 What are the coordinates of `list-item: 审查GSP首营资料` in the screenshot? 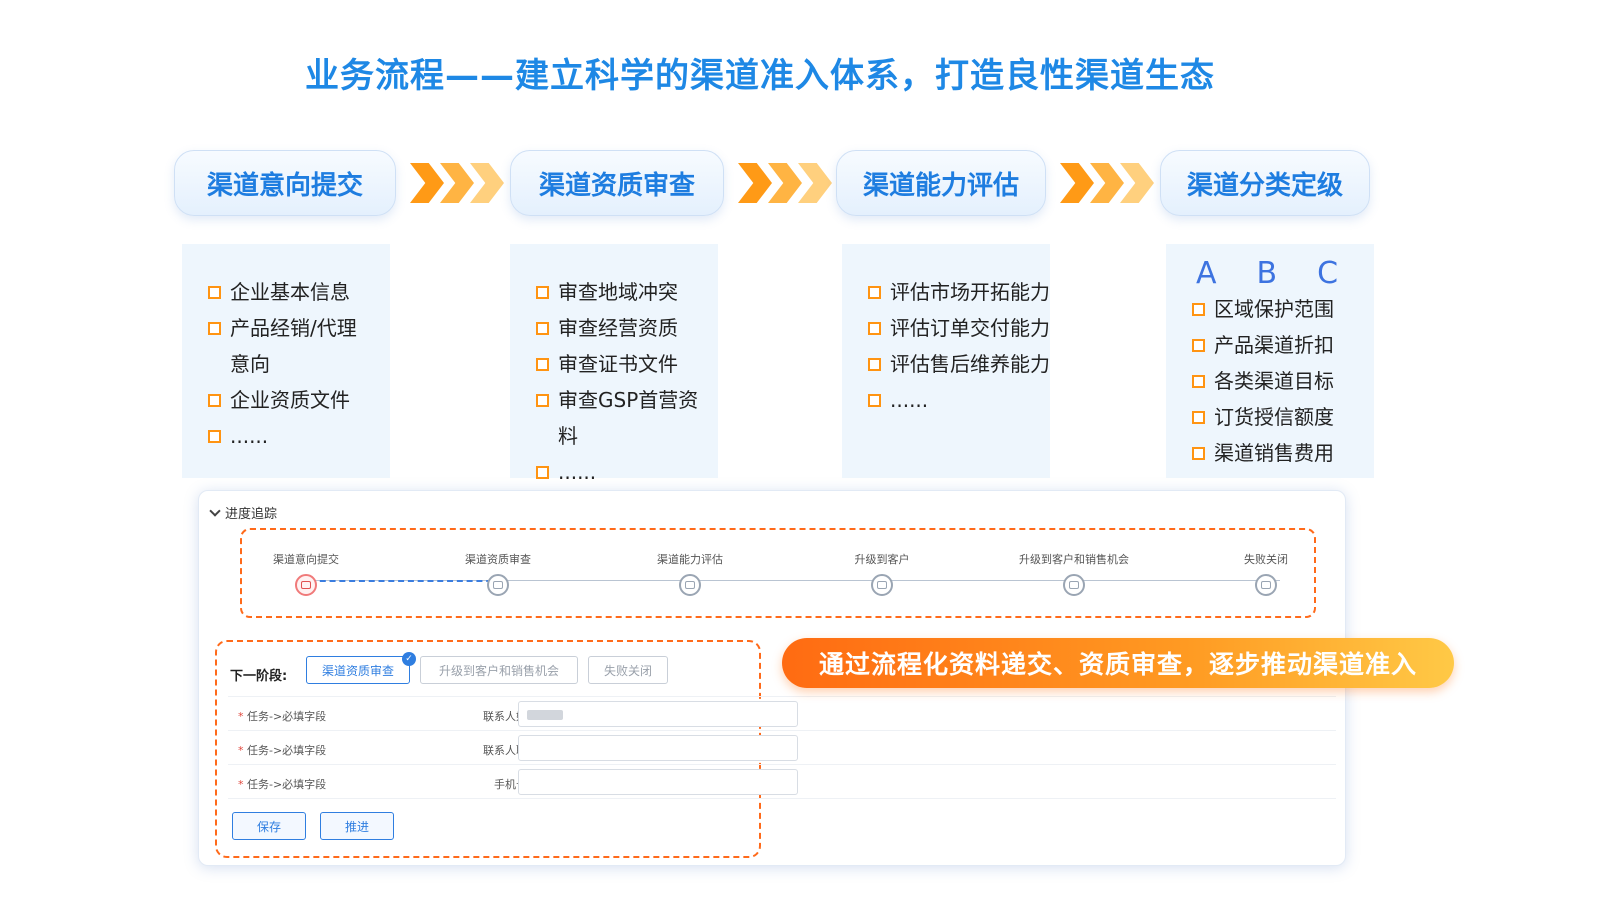 It's located at (627, 418).